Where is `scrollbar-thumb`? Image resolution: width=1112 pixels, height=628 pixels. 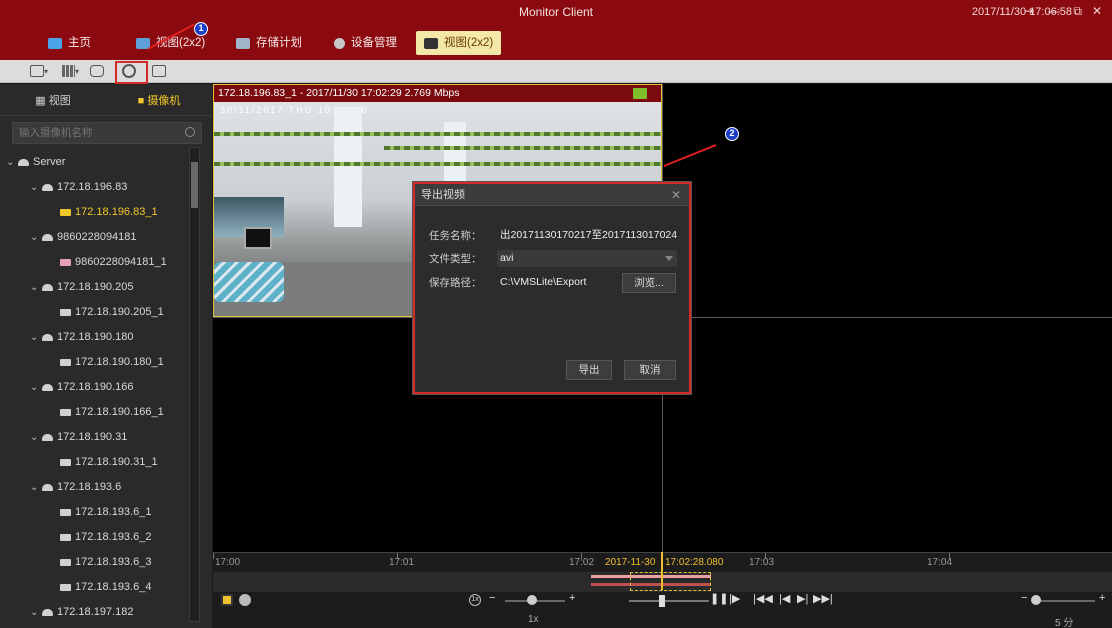 scrollbar-thumb is located at coordinates (194, 185).